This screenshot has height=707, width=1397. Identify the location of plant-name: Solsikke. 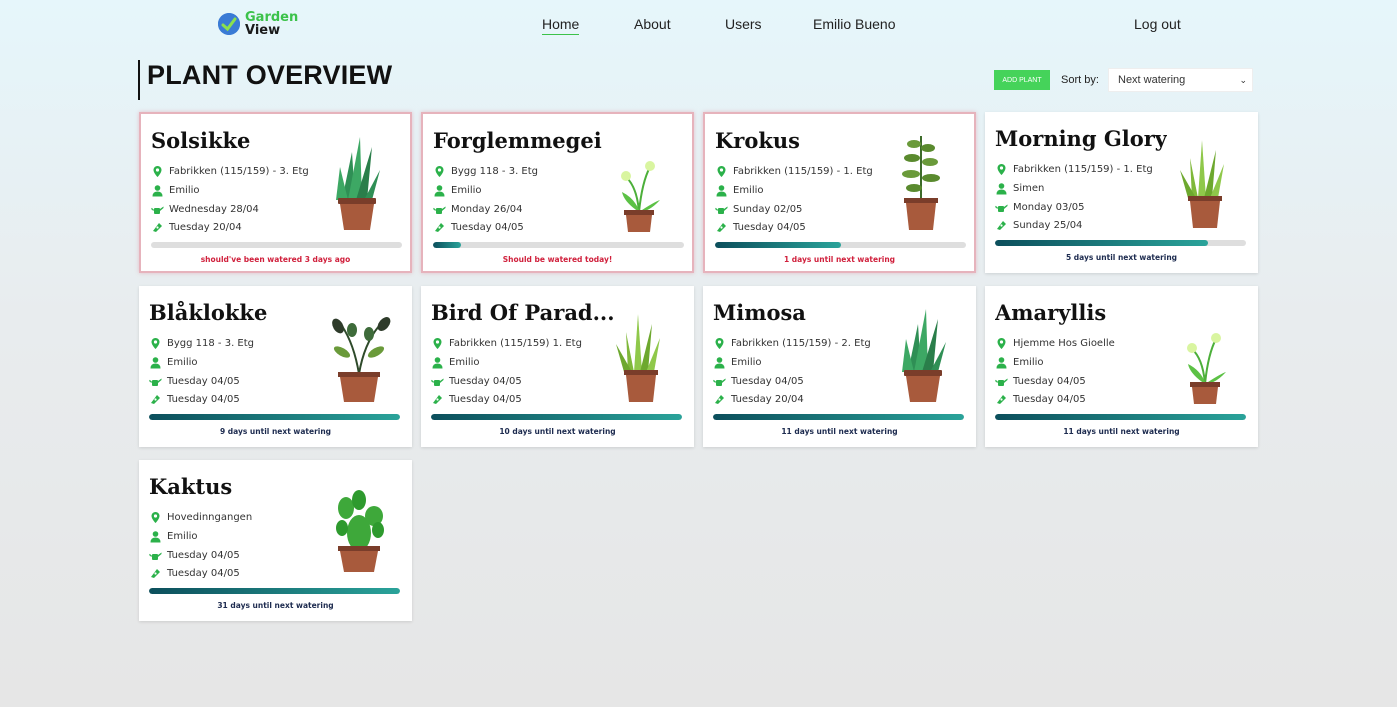
(201, 140).